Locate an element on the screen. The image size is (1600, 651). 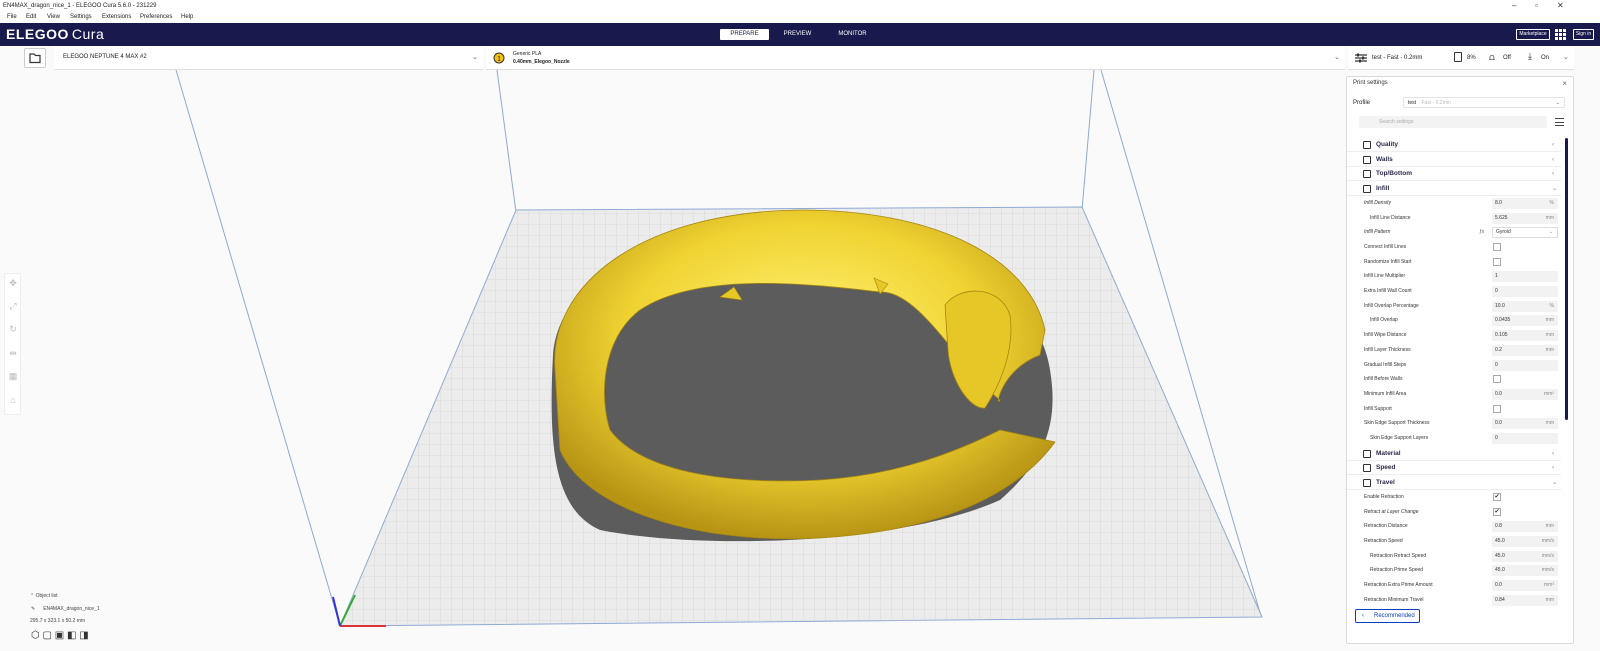
move-tool-icon: ✥ is located at coordinates (13, 283).